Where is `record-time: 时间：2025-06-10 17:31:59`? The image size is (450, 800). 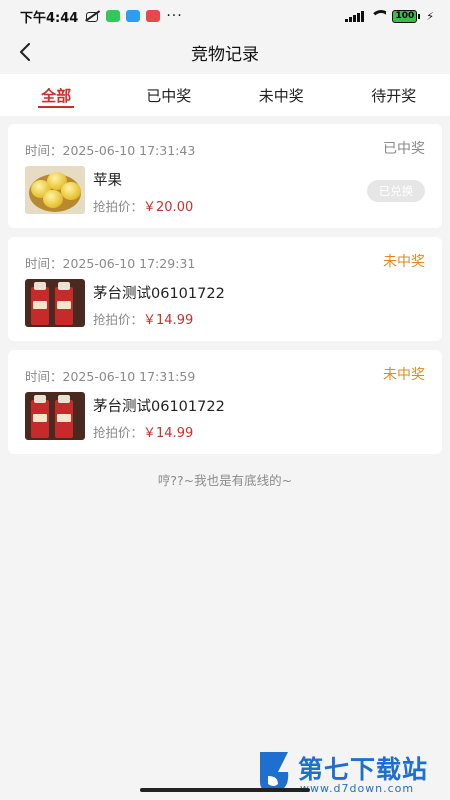 record-time: 时间：2025-06-10 17:31:59 is located at coordinates (110, 376).